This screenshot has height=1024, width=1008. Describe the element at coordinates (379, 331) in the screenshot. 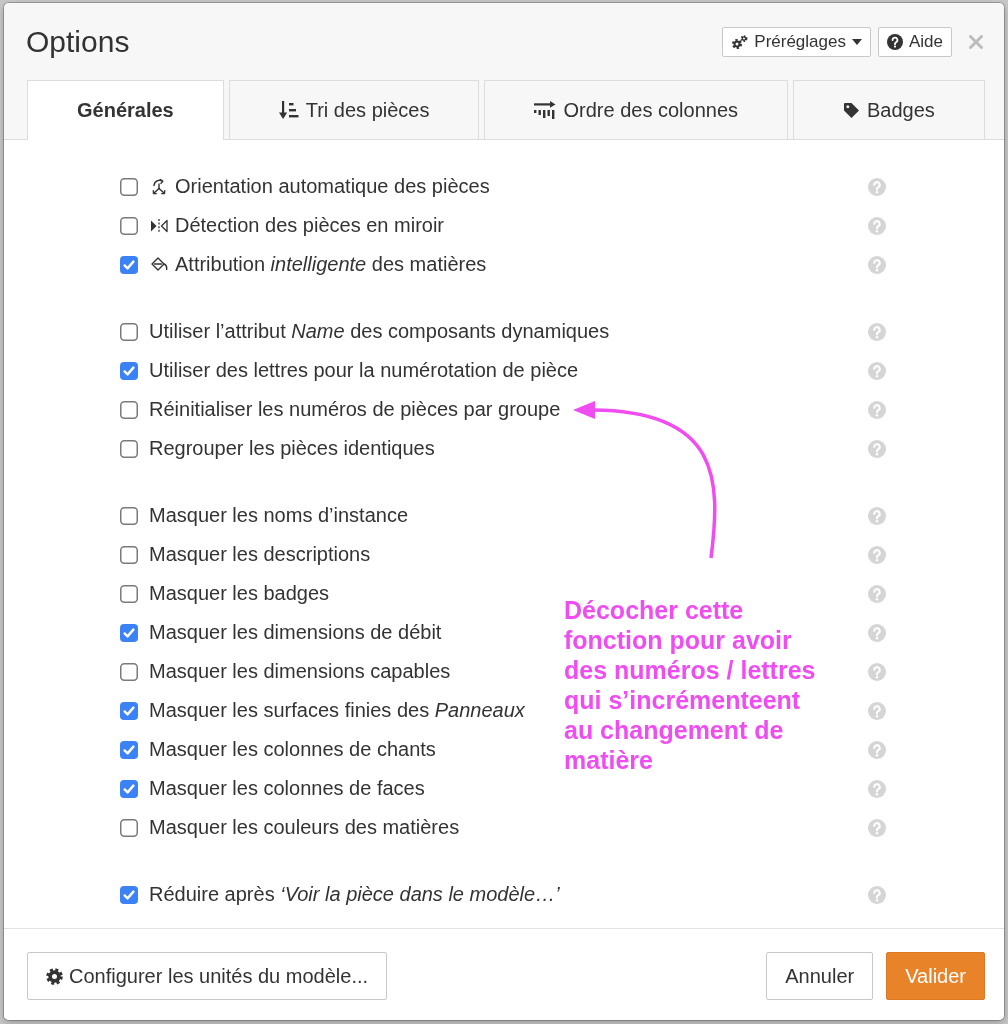

I see `option-label: Utiliser l’attribut Name des composants dynamiques` at that location.